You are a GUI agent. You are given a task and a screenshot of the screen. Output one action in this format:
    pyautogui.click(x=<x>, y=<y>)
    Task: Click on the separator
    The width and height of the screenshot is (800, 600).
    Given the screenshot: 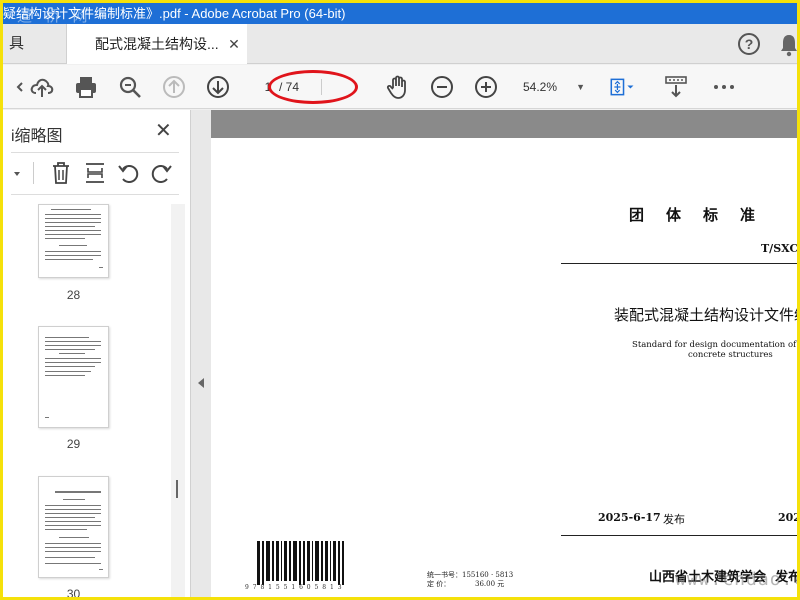 What is the action you would take?
    pyautogui.click(x=33, y=173)
    